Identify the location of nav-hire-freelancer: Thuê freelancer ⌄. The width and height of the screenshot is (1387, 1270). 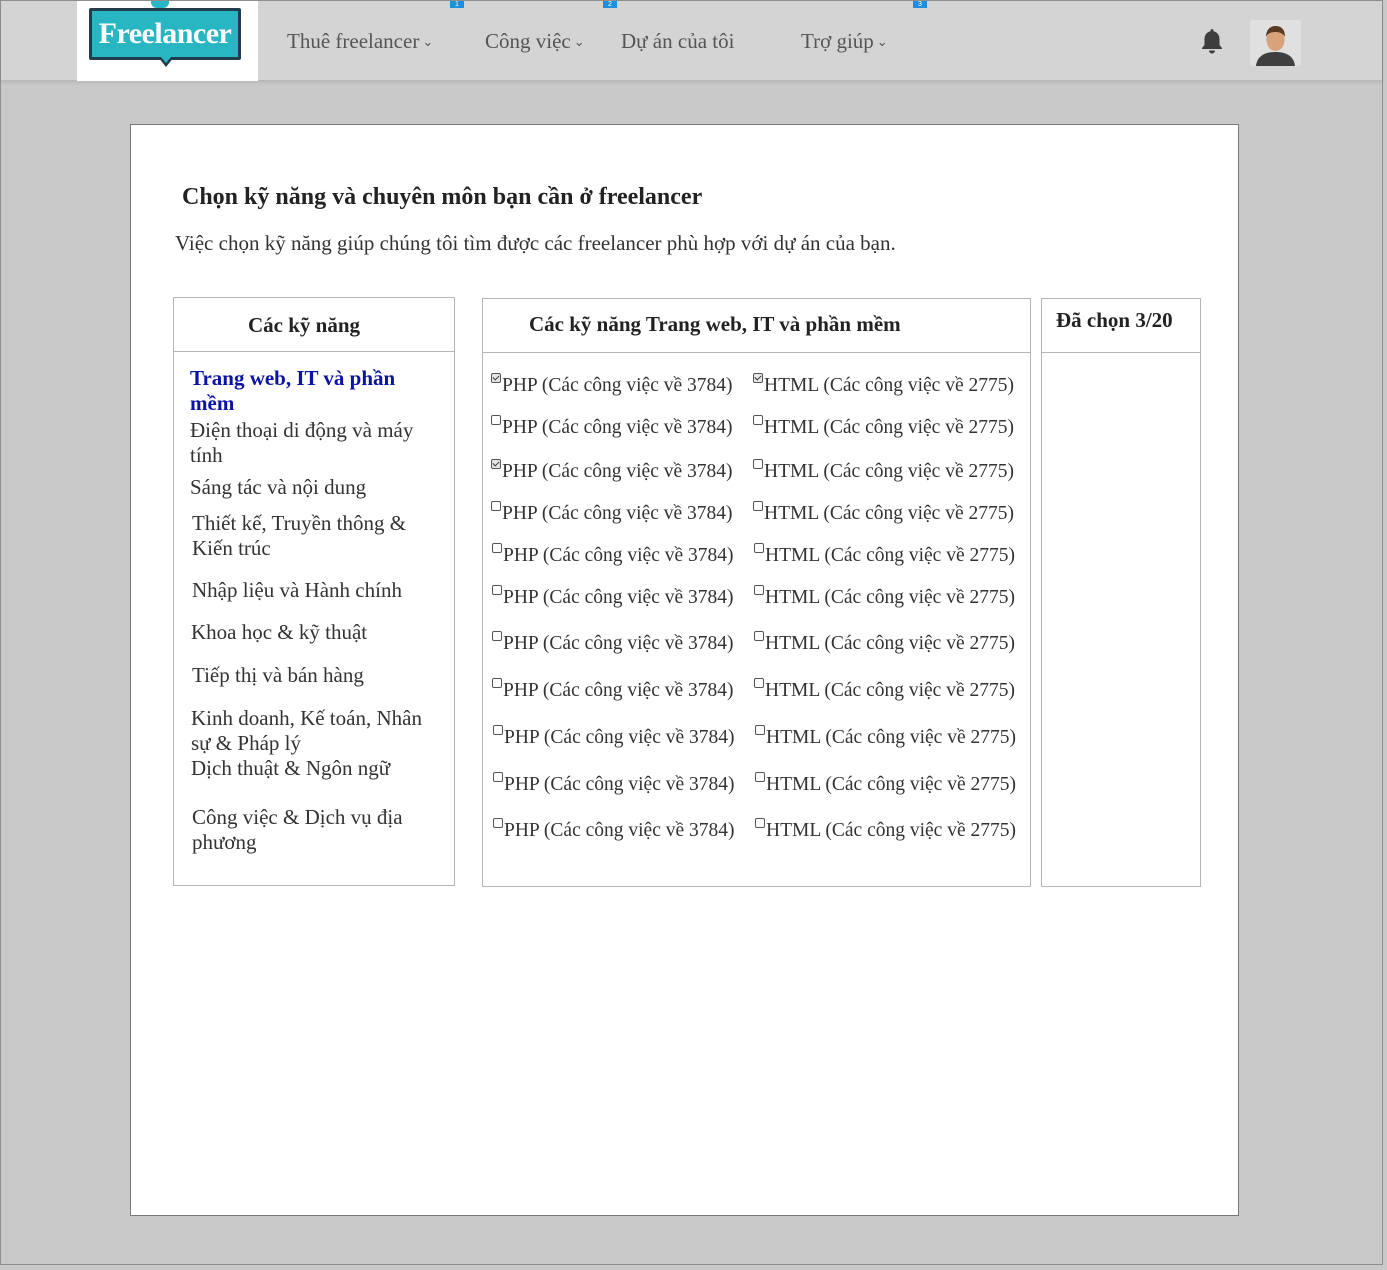
(360, 41).